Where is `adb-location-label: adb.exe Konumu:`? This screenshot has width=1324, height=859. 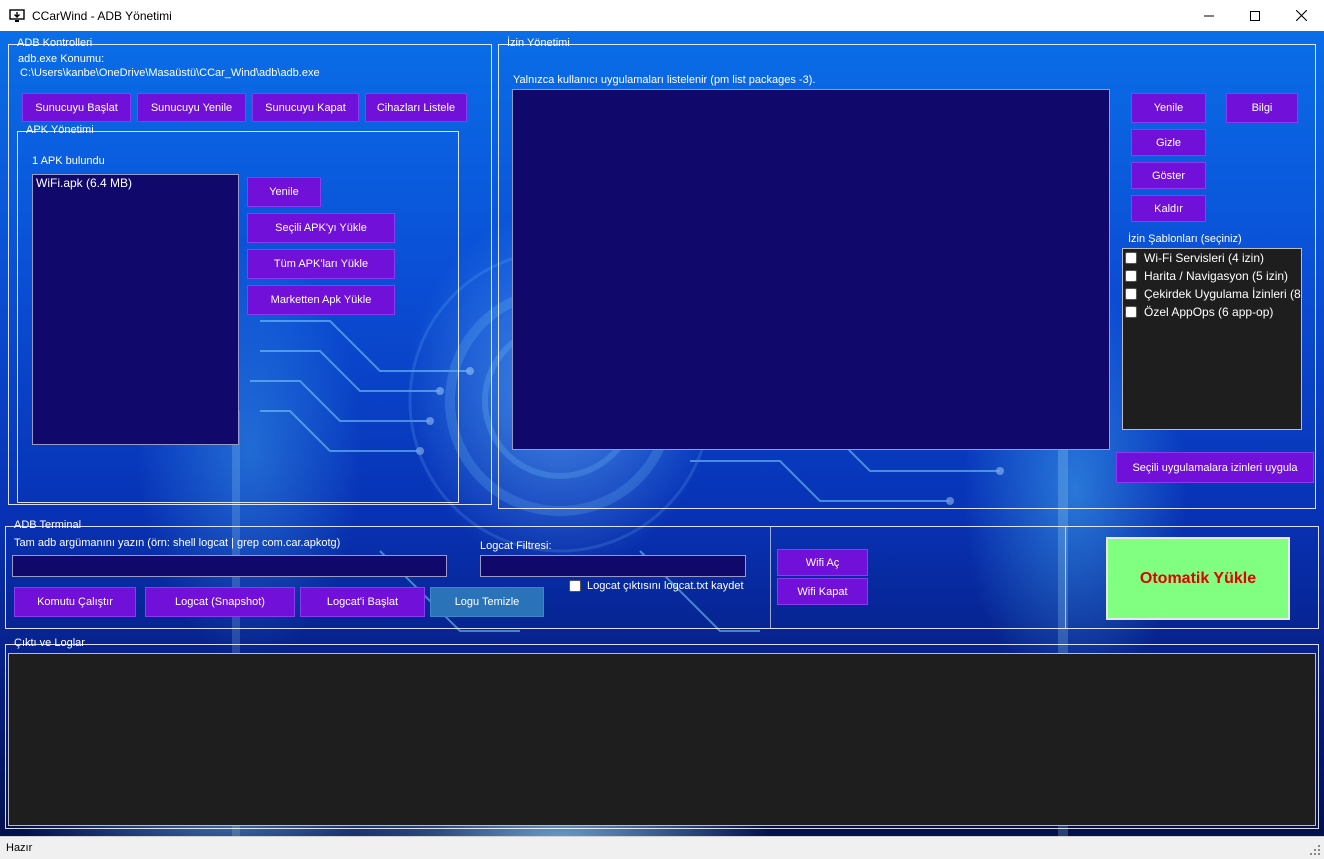
adb-location-label: adb.exe Konumu: is located at coordinates (61, 59).